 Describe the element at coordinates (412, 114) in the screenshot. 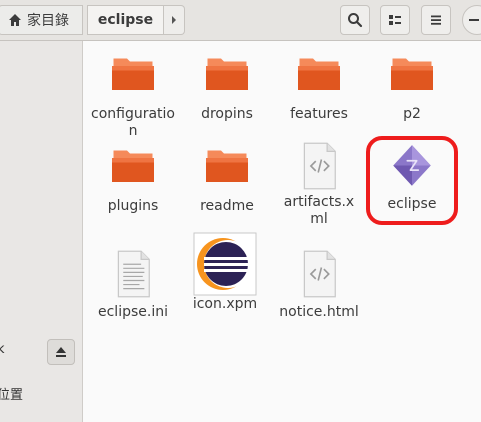

I see `file-label: p2` at that location.